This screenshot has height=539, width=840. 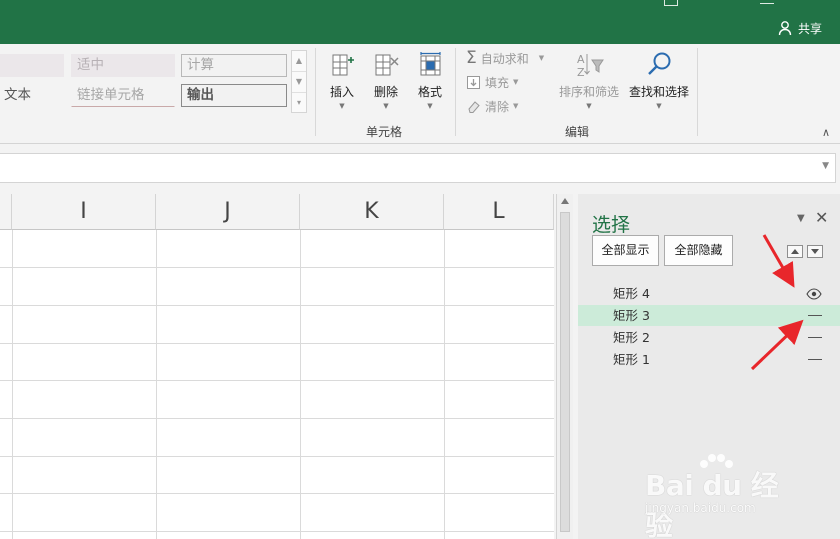 I want to click on ribbon-display-icon, so click(x=671, y=3).